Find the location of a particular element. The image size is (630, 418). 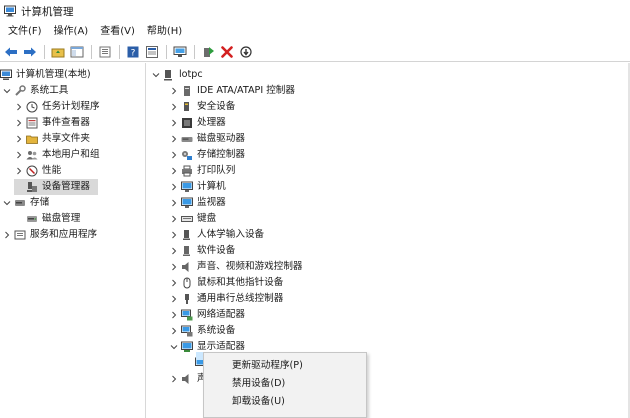

hid-device-icon is located at coordinates (187, 235).